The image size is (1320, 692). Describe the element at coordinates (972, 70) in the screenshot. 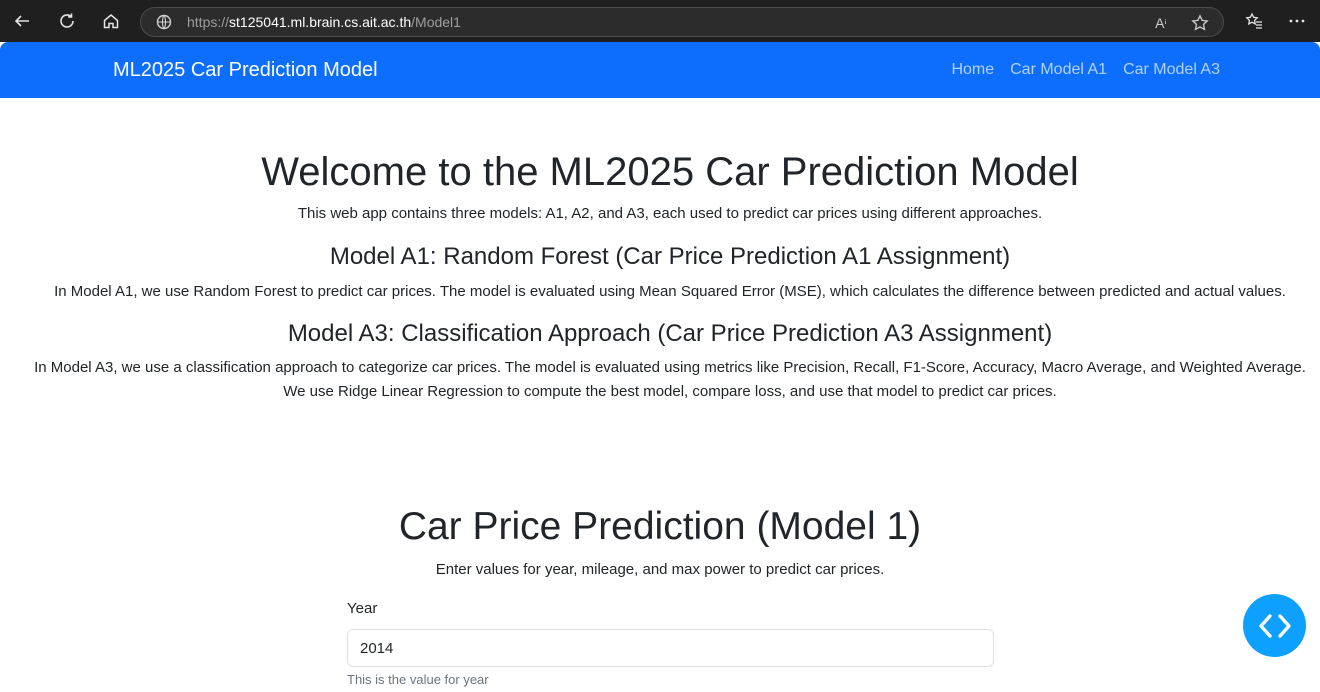

I see `nav-link-home: Home` at that location.